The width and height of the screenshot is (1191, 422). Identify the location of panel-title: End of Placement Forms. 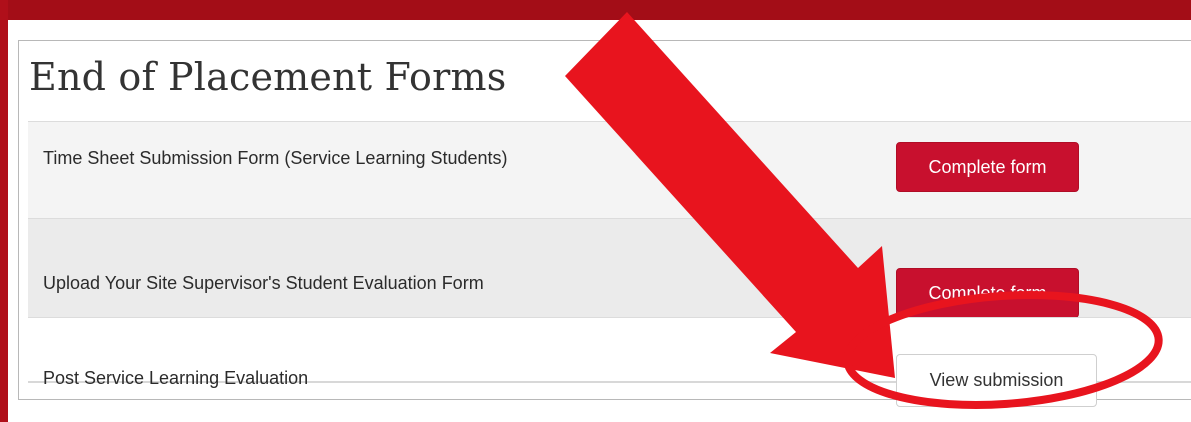
(268, 77).